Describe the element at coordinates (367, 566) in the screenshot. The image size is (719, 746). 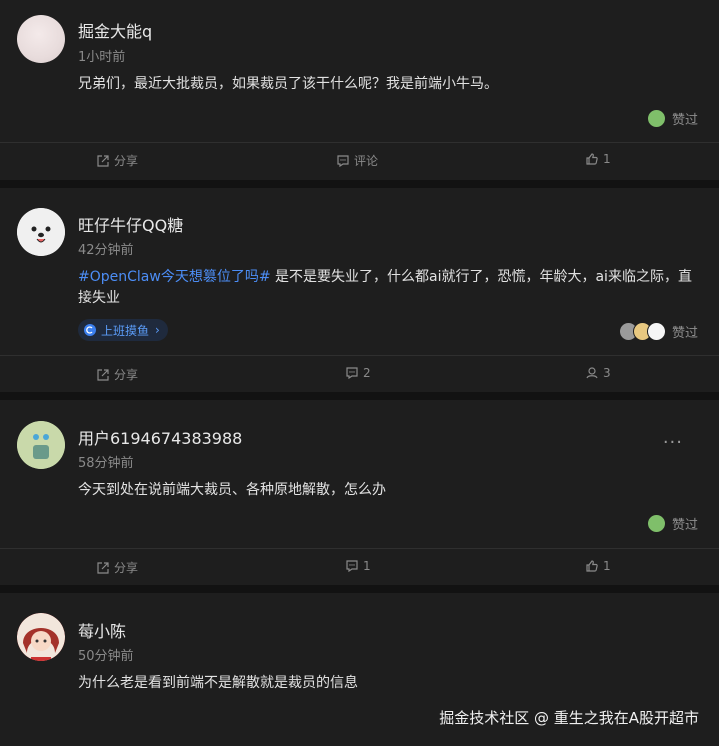
I see `comment-count: 1` at that location.